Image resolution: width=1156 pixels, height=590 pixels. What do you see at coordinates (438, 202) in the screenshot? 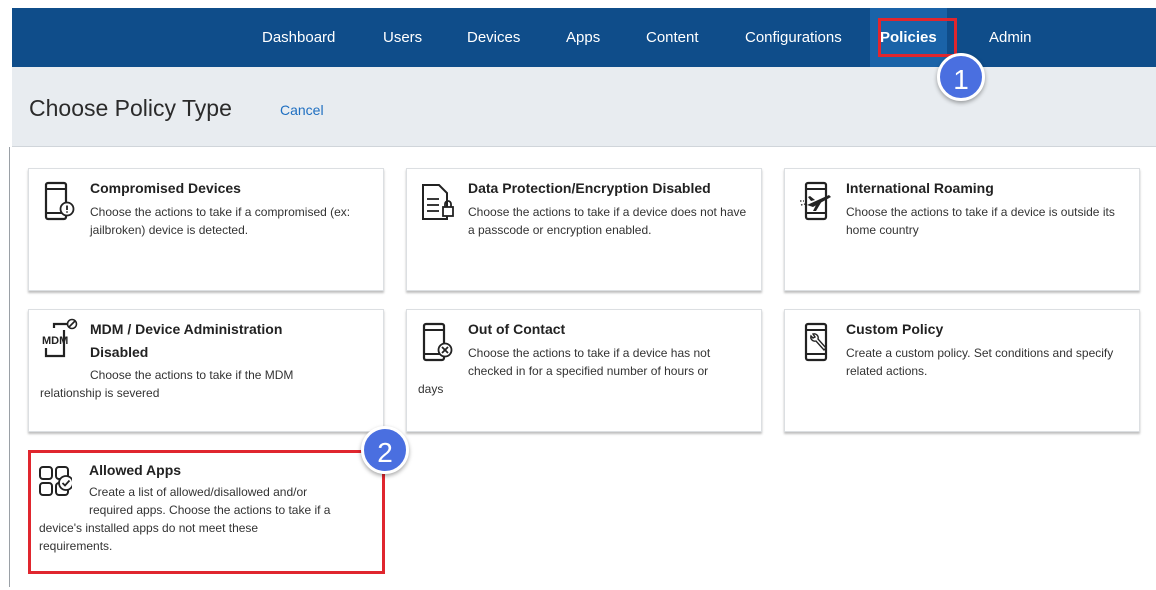
I see `document-lock-icon` at bounding box center [438, 202].